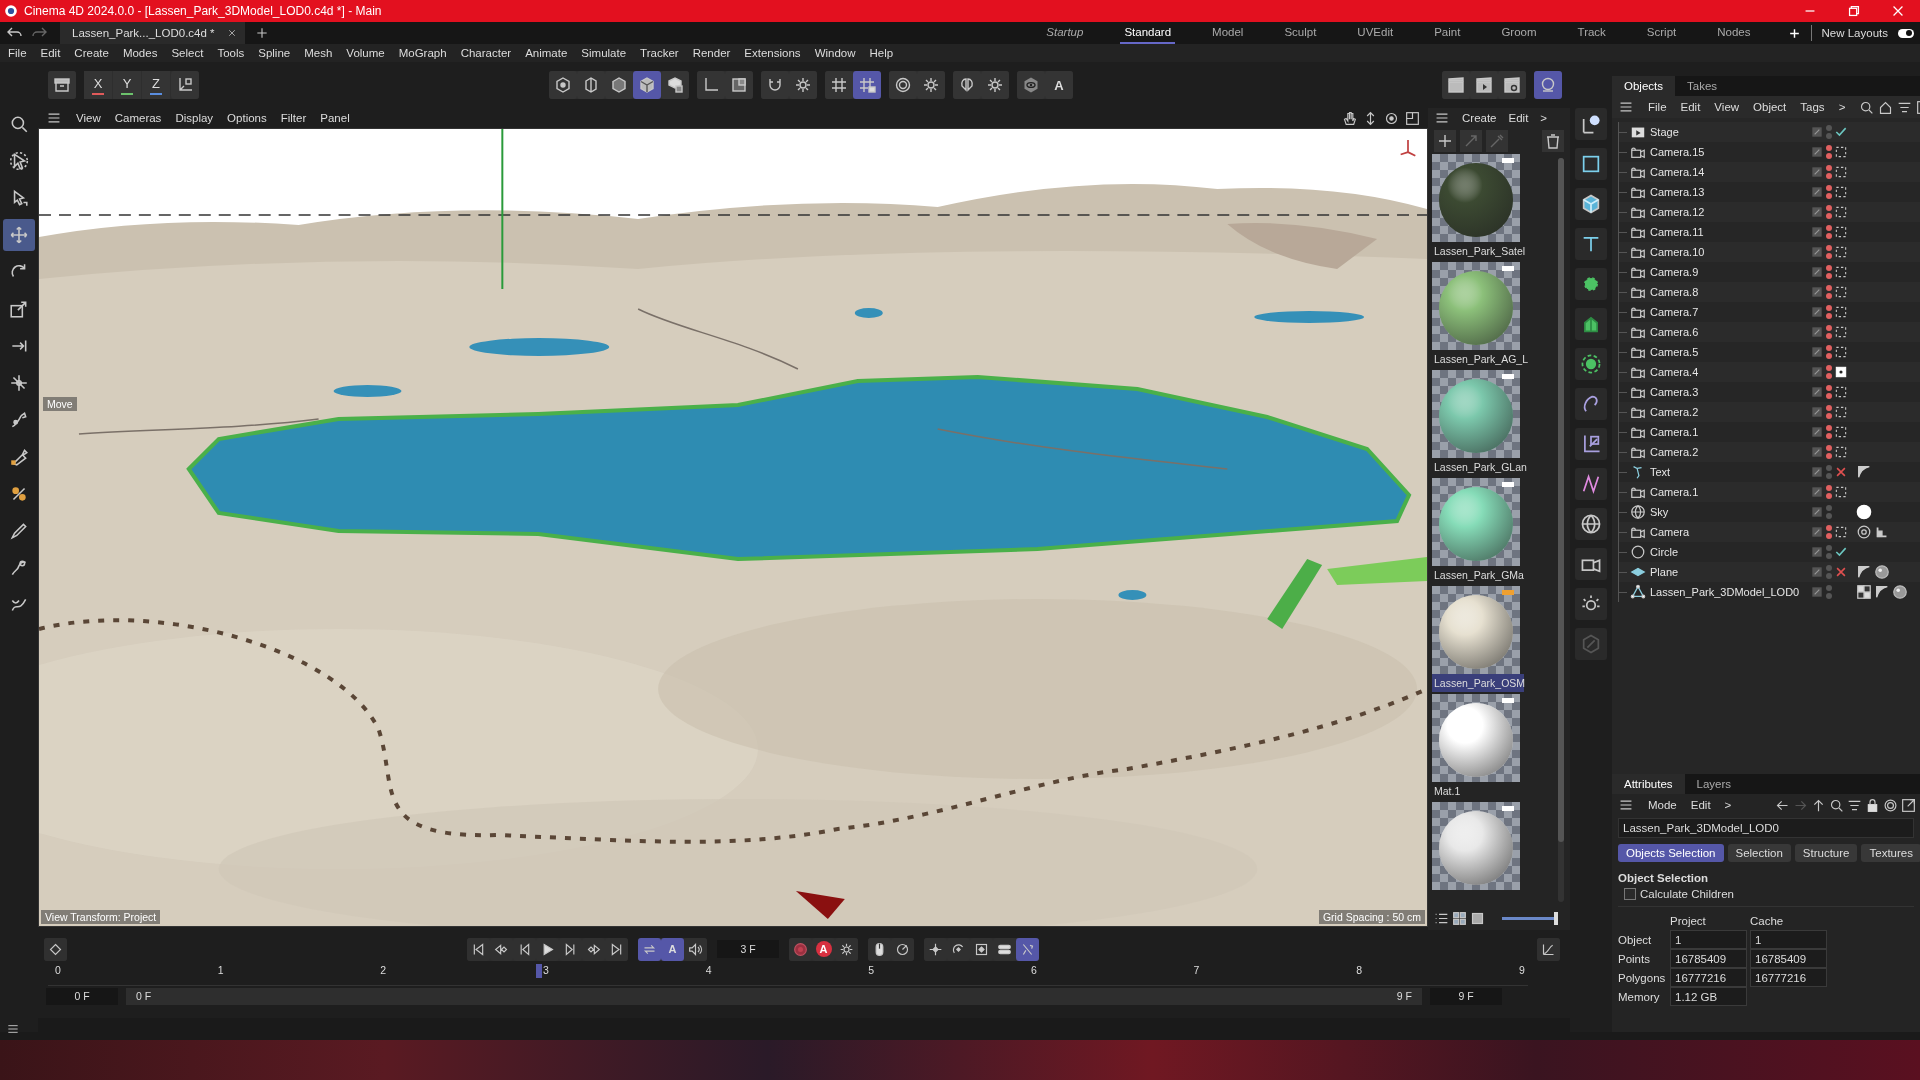 Image resolution: width=1920 pixels, height=1080 pixels. What do you see at coordinates (1634, 959) in the screenshot?
I see `row-label: Points` at bounding box center [1634, 959].